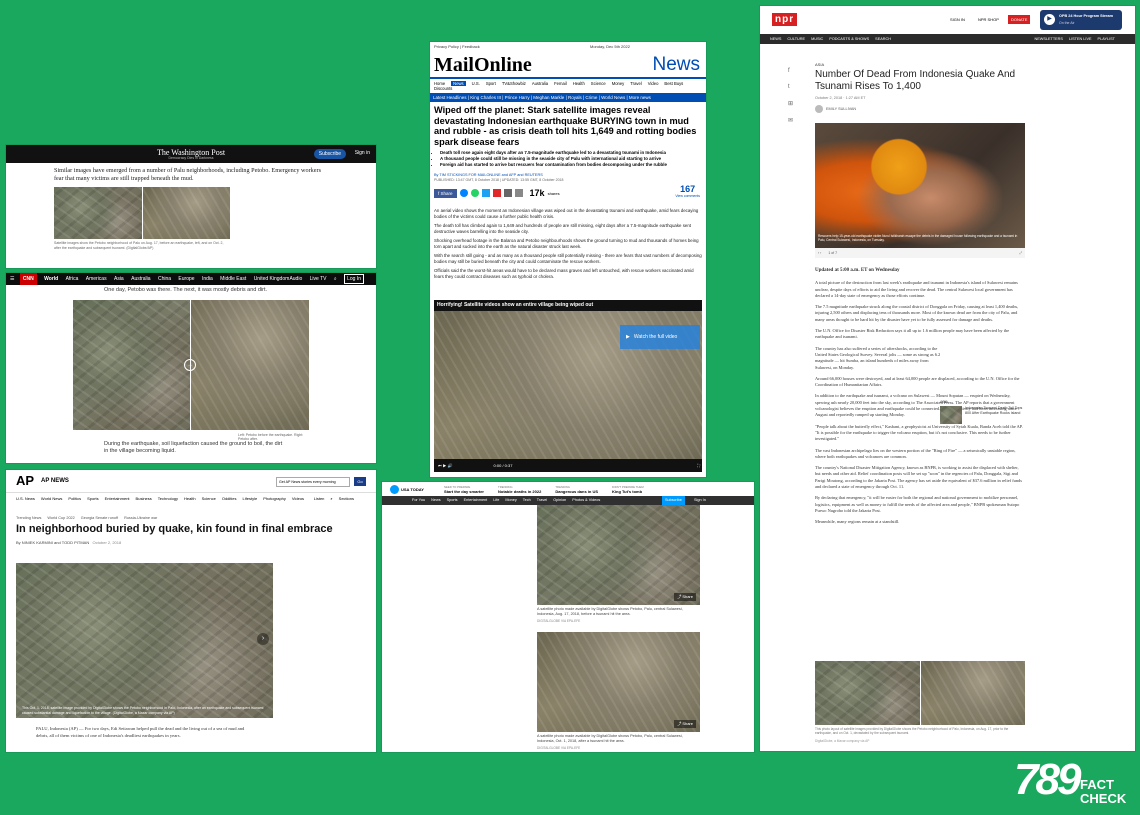 The width and height of the screenshot is (1140, 815). I want to click on kicker: ASIA, so click(819, 64).